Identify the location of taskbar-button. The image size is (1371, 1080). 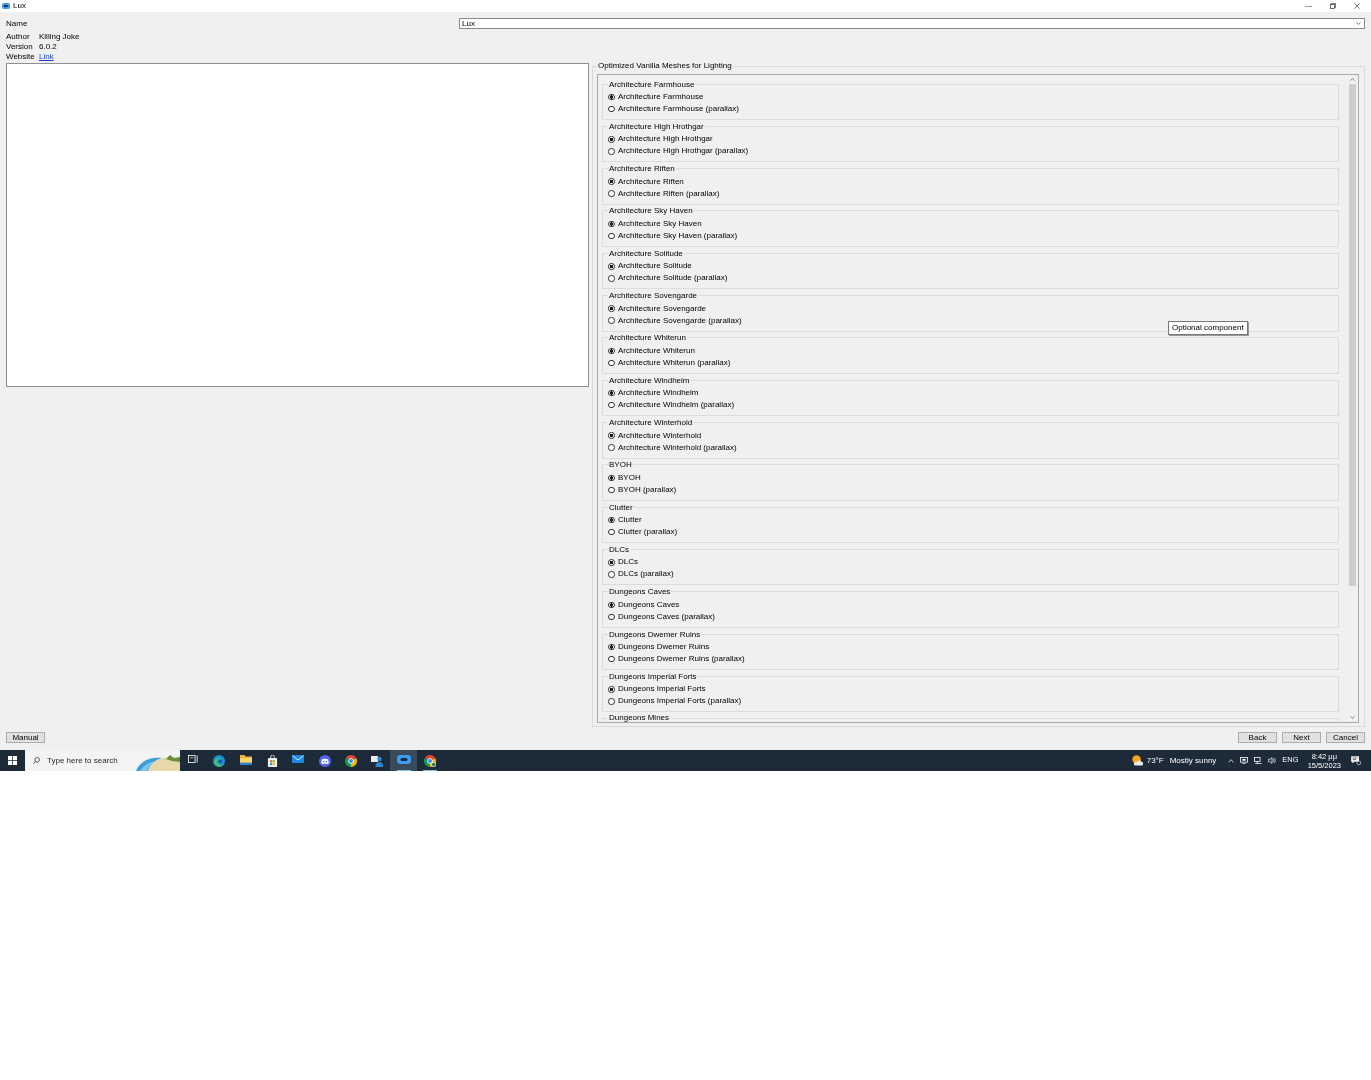
(403, 760).